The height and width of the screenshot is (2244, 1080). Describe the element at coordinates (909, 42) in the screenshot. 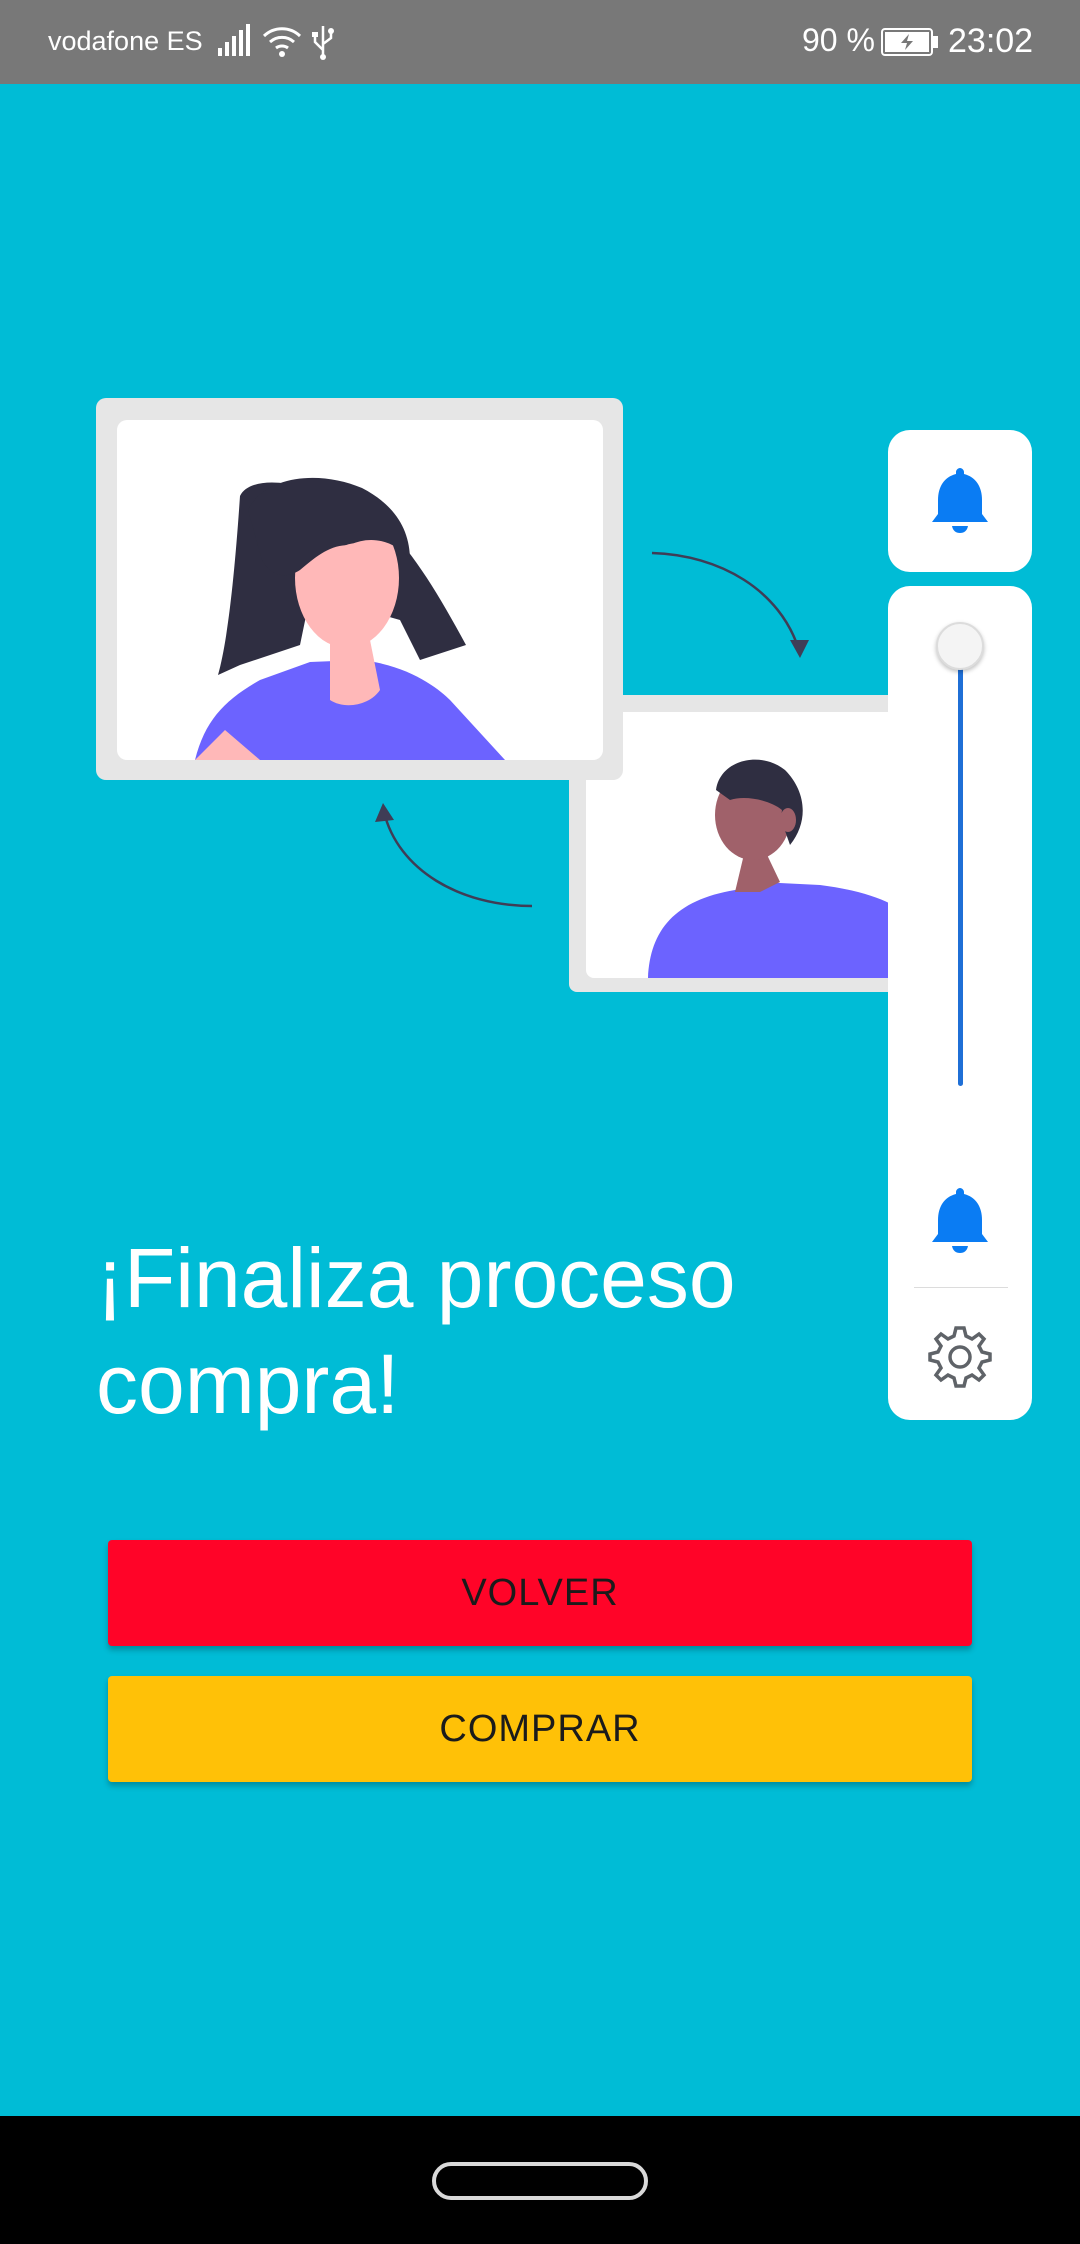

I see `battery-charging-icon` at that location.